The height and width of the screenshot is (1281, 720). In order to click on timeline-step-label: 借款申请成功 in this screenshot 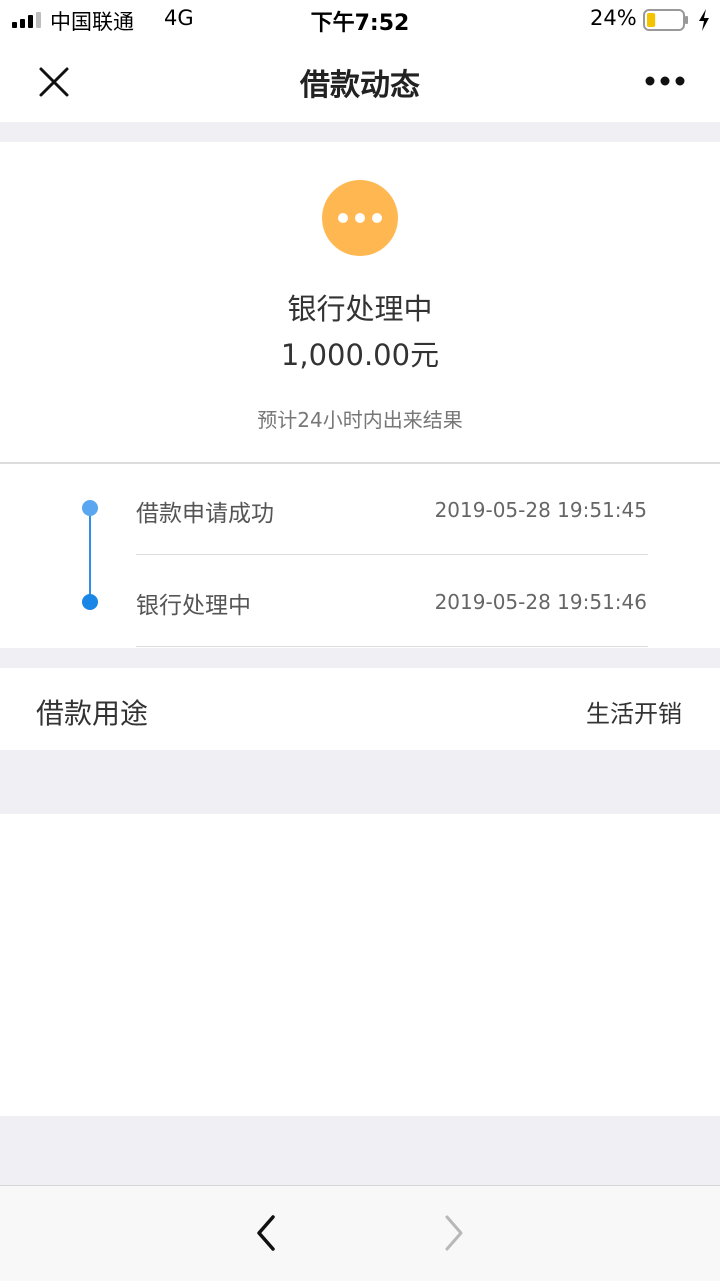, I will do `click(205, 514)`.